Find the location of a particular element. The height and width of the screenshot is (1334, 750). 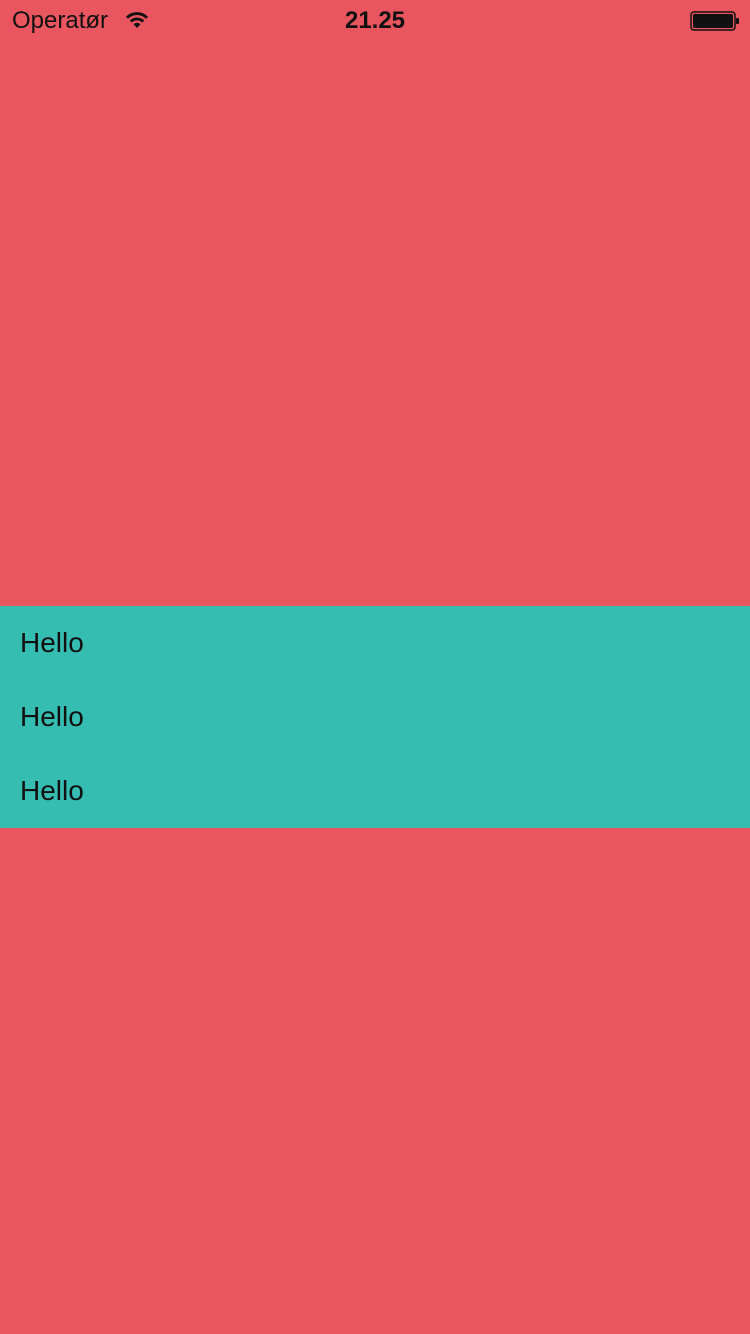

status-time: 21.25 is located at coordinates (375, 20).